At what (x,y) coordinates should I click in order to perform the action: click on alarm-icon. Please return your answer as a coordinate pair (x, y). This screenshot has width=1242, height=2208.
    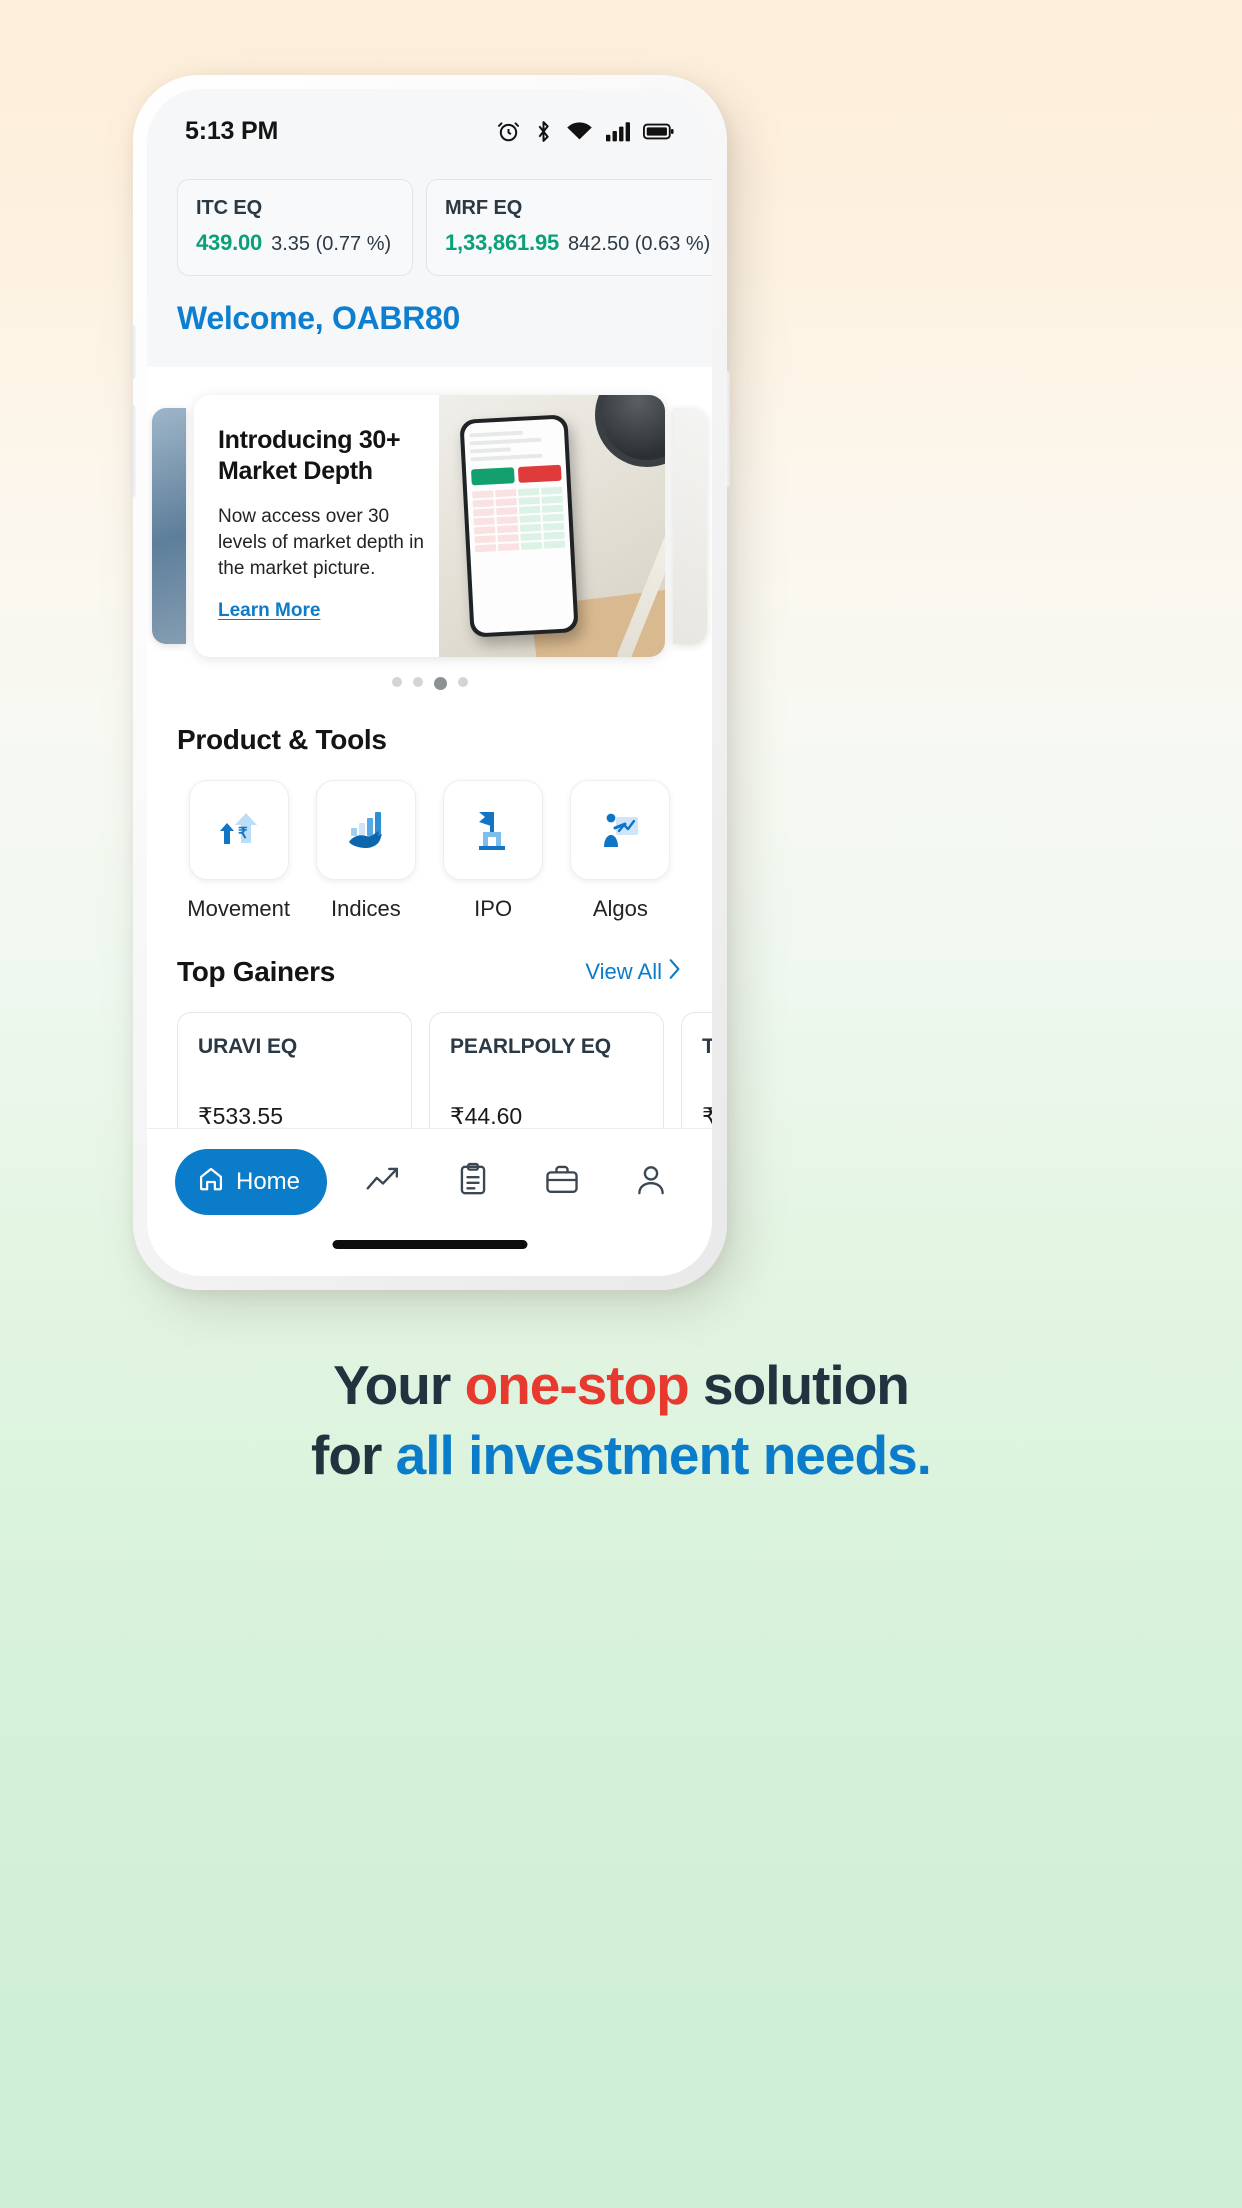
    Looking at the image, I should click on (508, 131).